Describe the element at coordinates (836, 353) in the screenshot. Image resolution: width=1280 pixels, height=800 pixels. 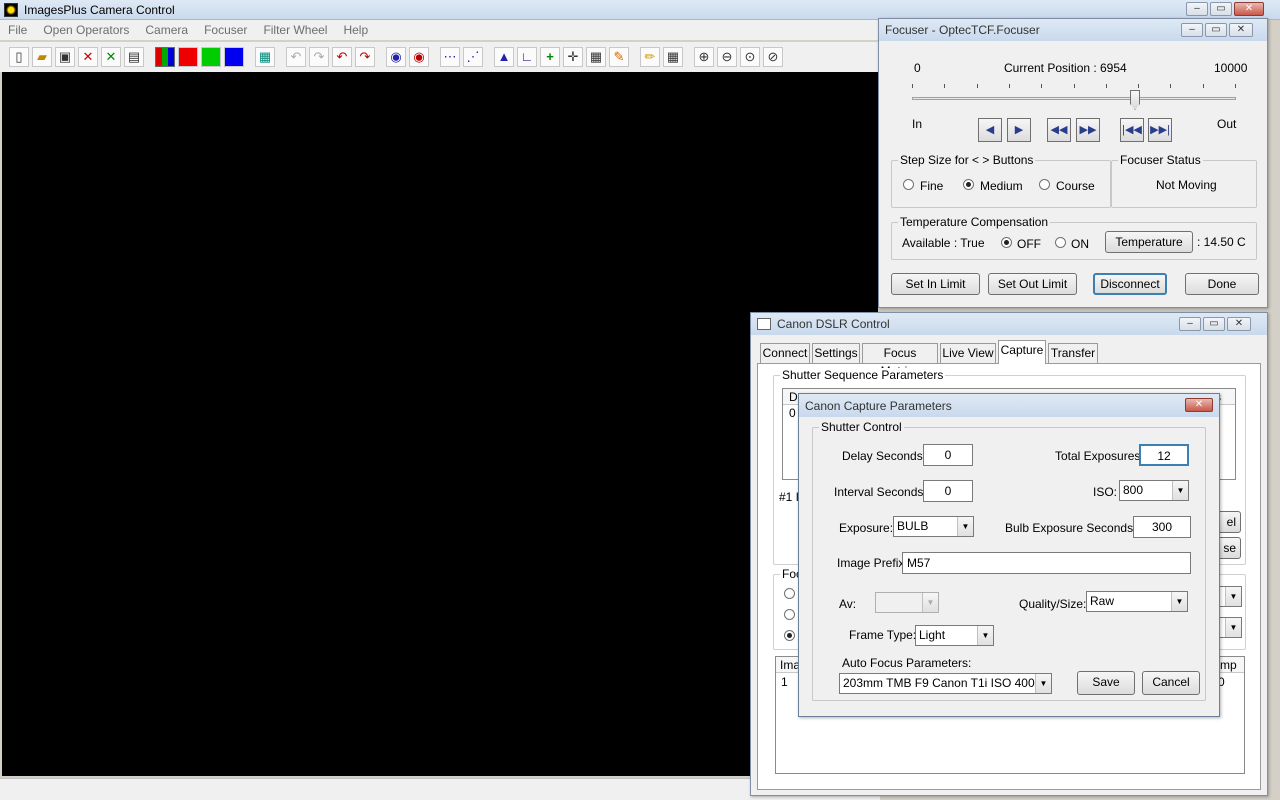
I see `tab-settings: Settings` at that location.